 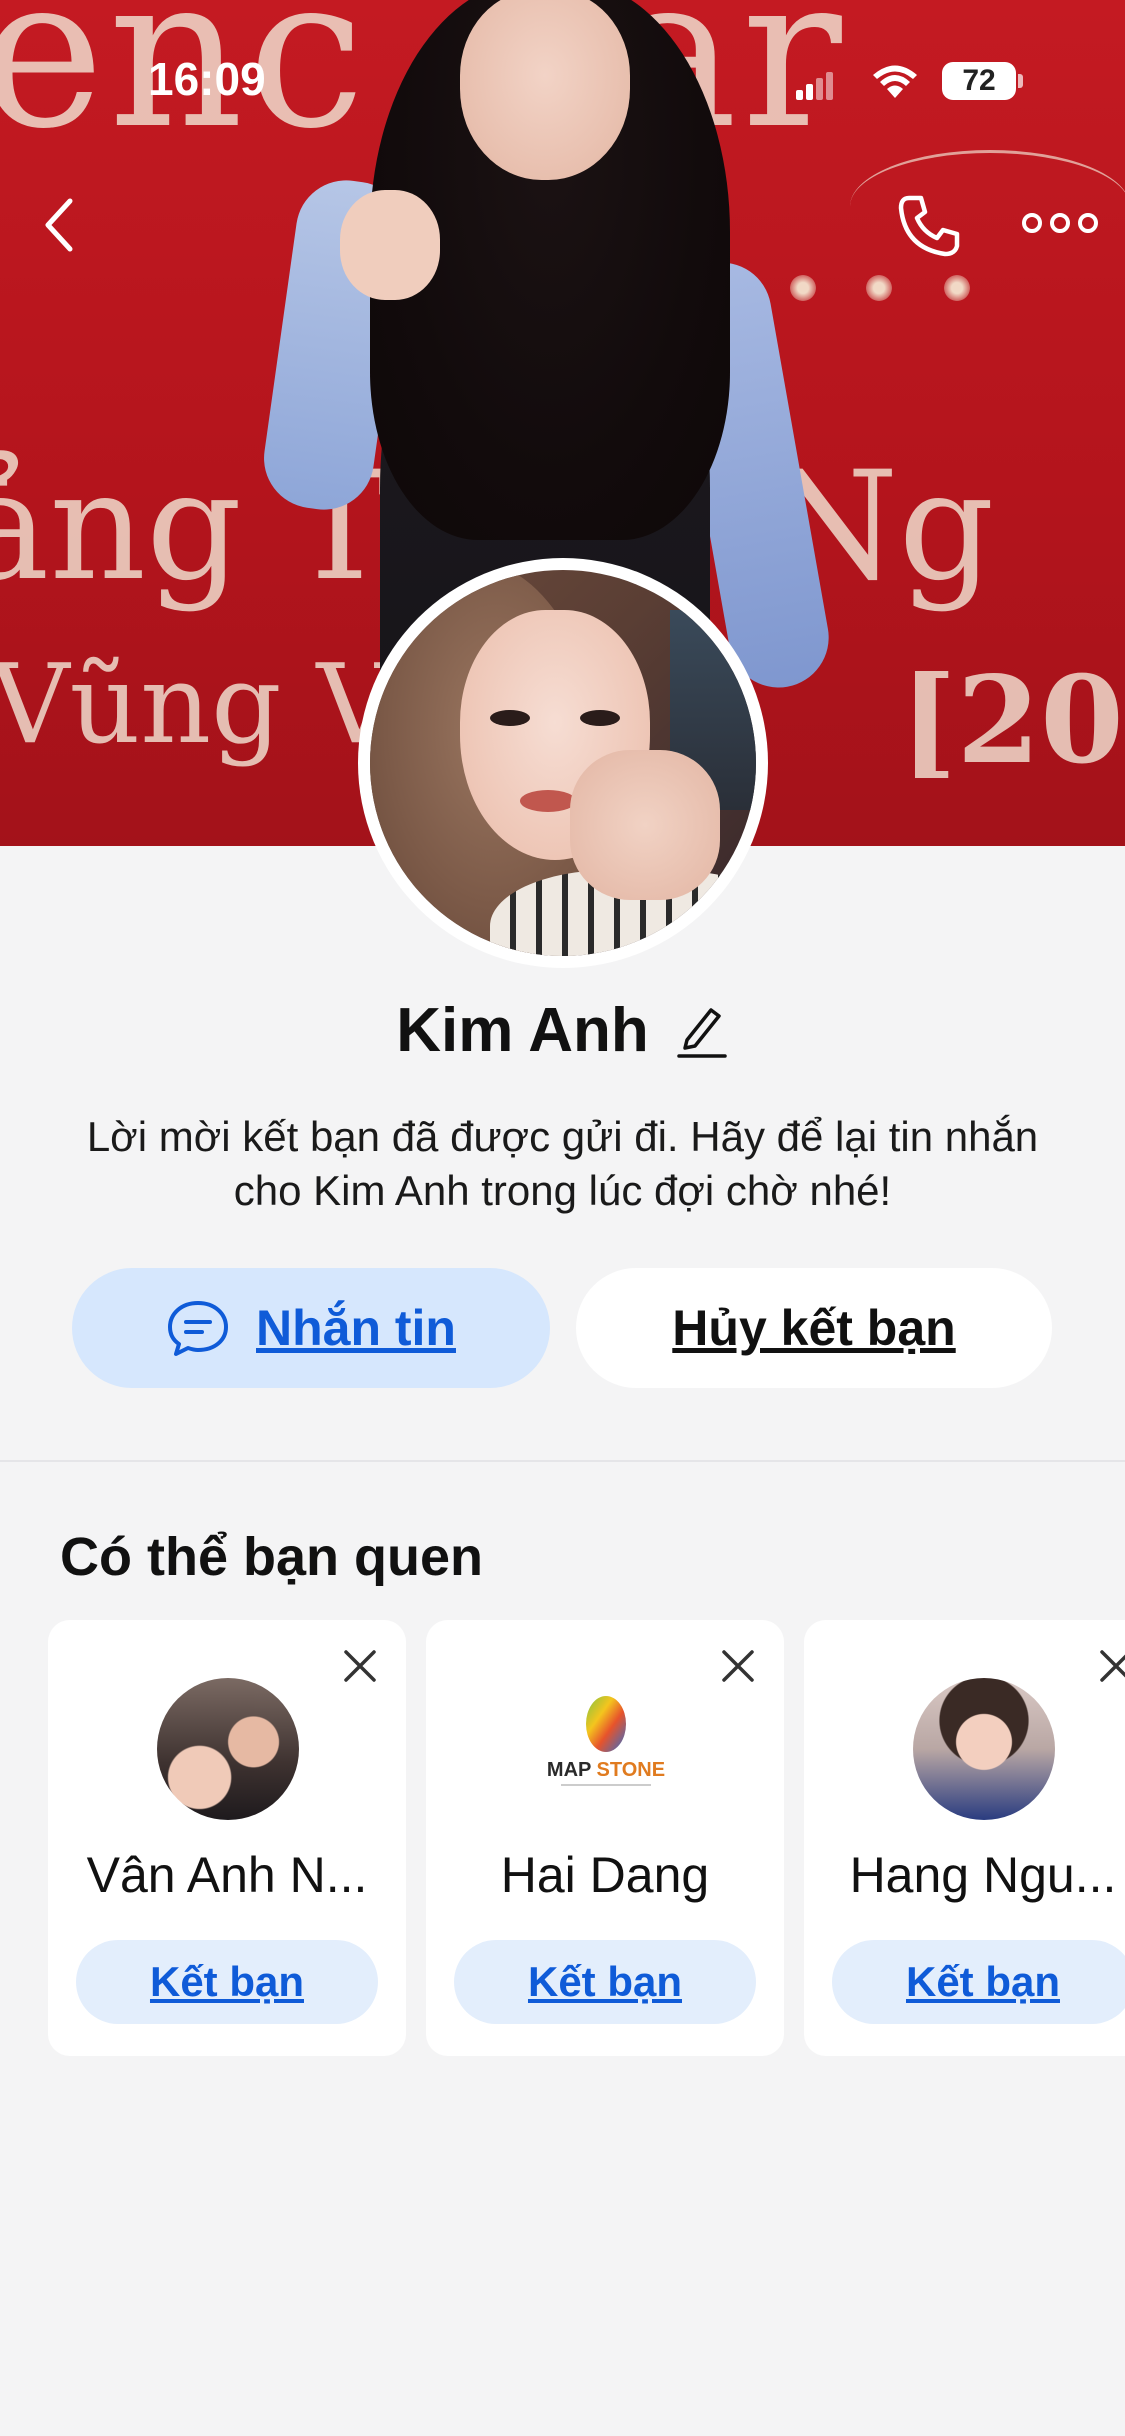 I want to click on chat-bubble-icon, so click(x=198, y=1328).